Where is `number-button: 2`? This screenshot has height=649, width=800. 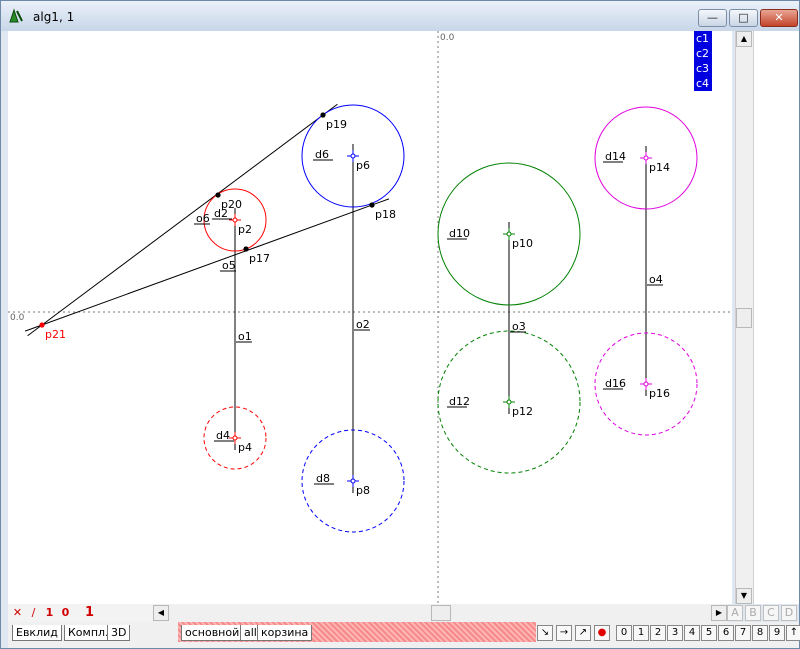
number-button: 2 is located at coordinates (658, 633).